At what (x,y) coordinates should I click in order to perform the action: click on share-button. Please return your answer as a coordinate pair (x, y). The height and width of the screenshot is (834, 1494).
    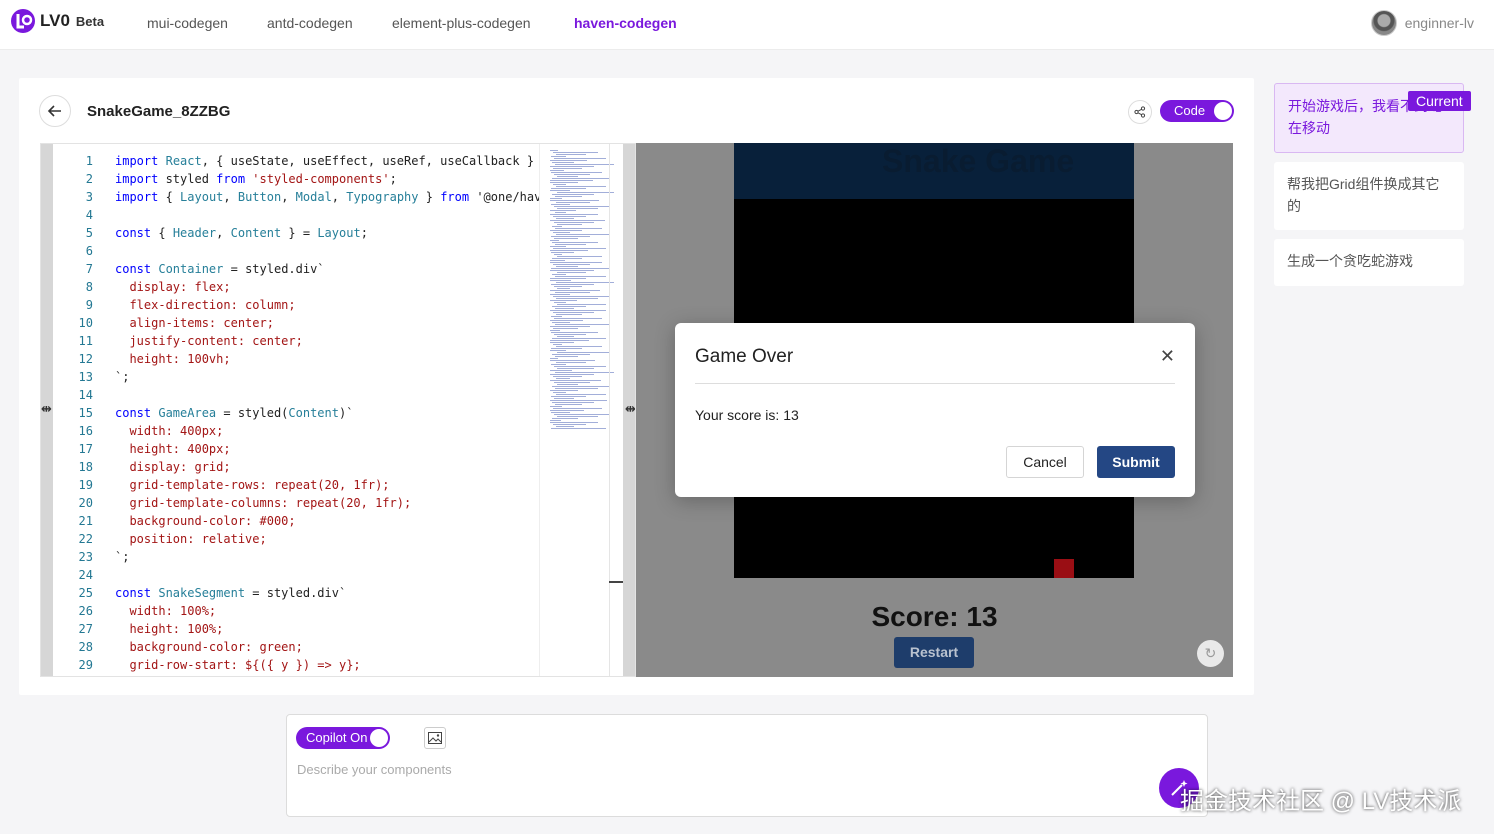
    Looking at the image, I should click on (1140, 112).